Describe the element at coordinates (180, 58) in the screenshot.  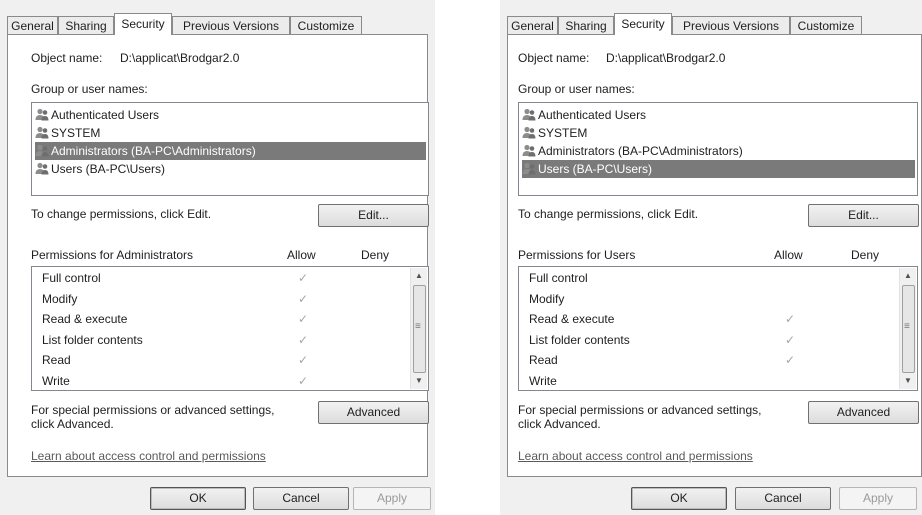
I see `object-name-value: D:\applicat\Brodgar2.0` at that location.